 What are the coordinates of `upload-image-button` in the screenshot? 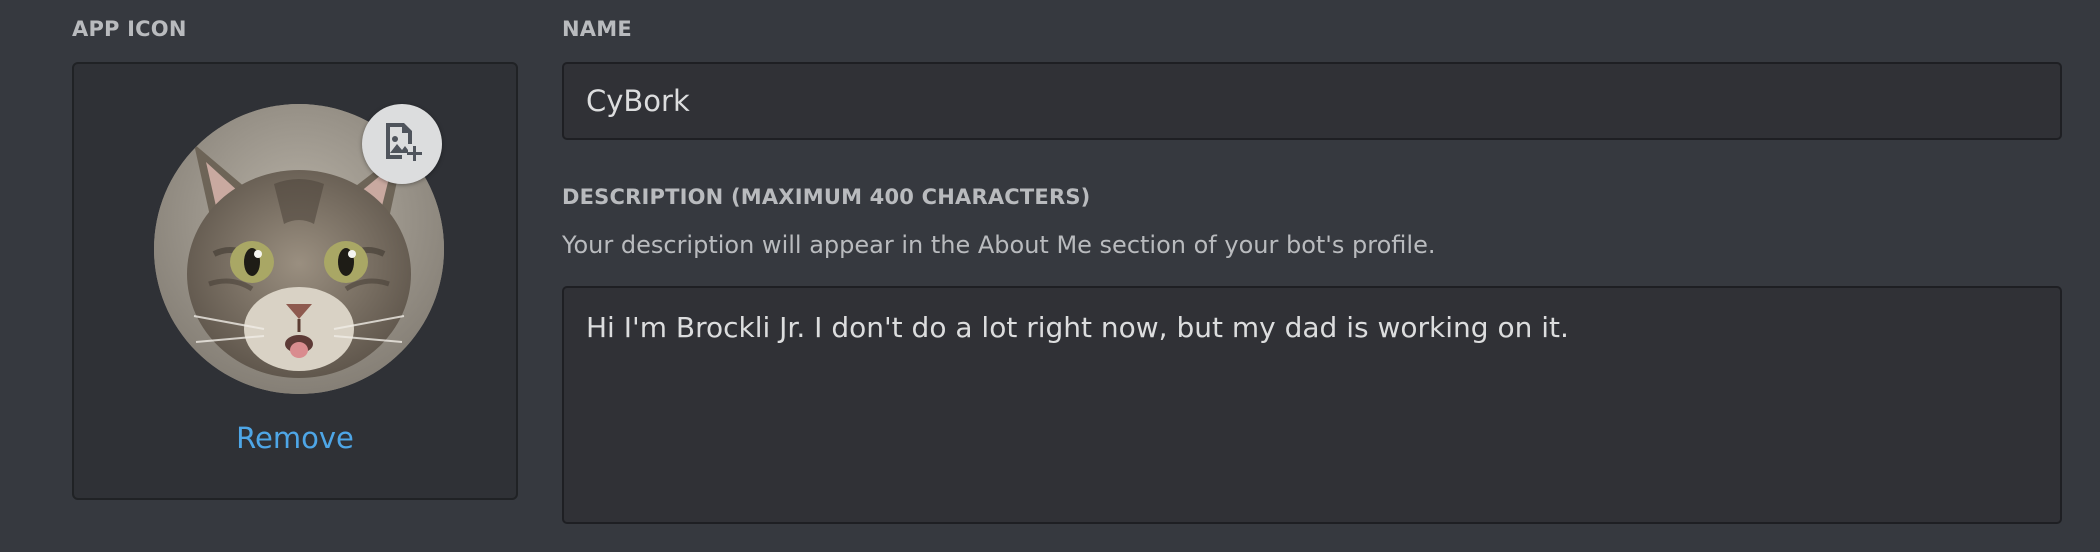 It's located at (402, 144).